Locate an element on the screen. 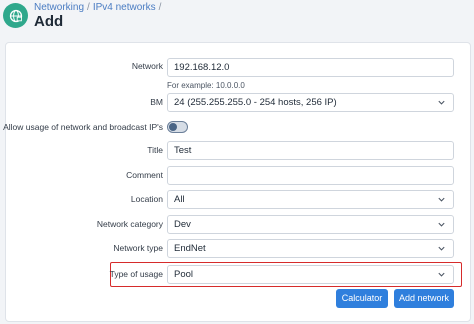 The image size is (474, 324). bm-select: 24 (255.255.255.0 - 254 hosts, 256 IP) is located at coordinates (310, 102).